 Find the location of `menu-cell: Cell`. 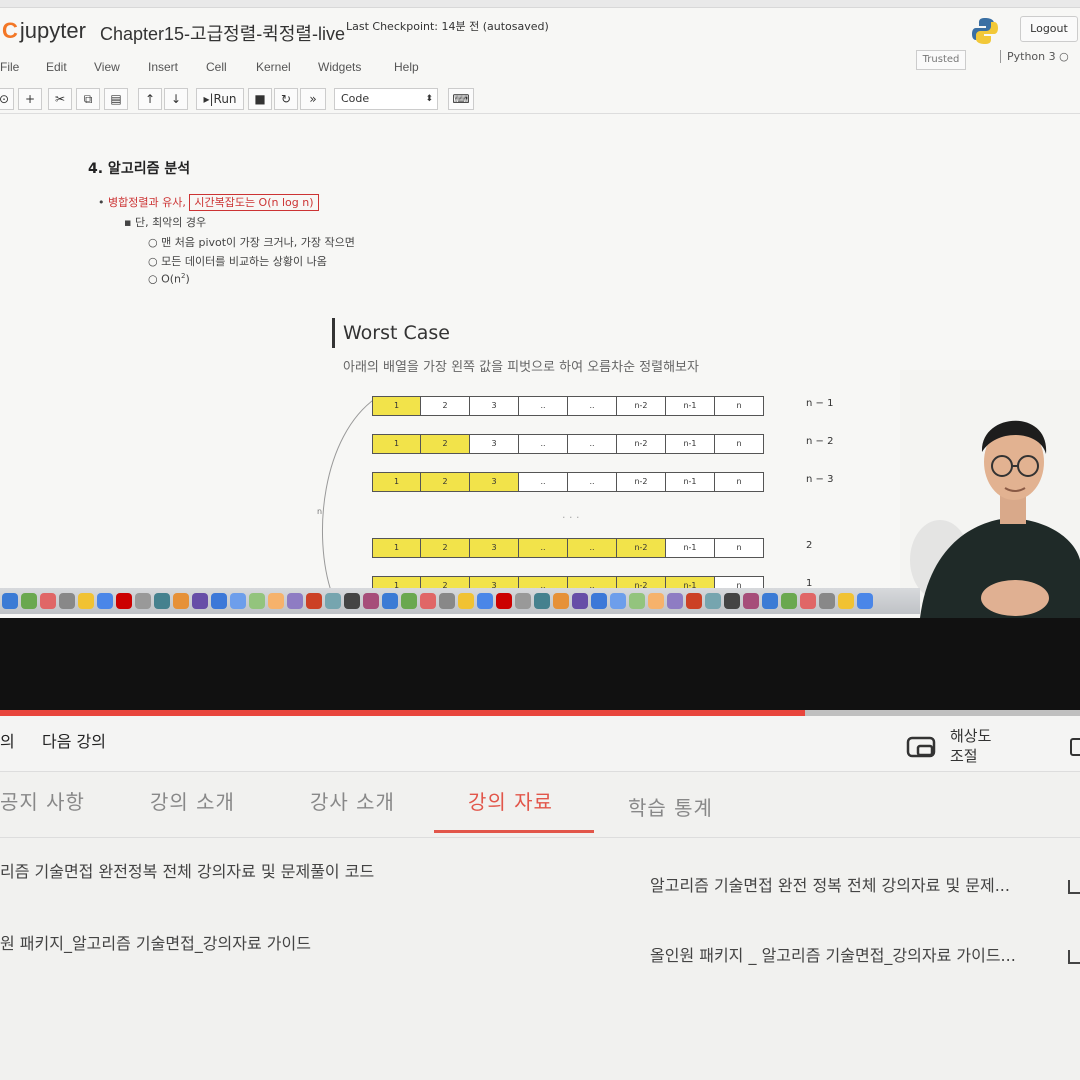

menu-cell: Cell is located at coordinates (216, 67).